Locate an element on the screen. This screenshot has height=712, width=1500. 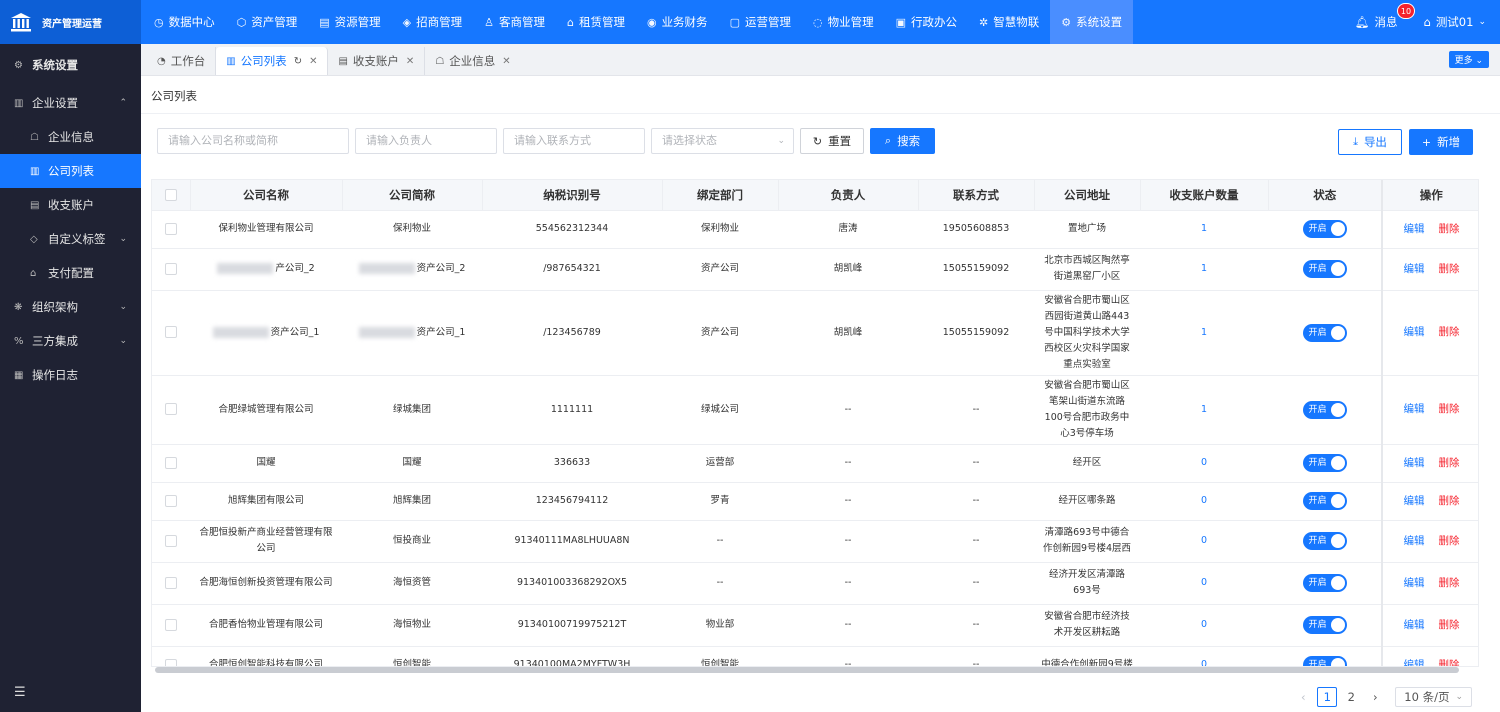
search-button: ⌕ 搜索 is located at coordinates (902, 141).